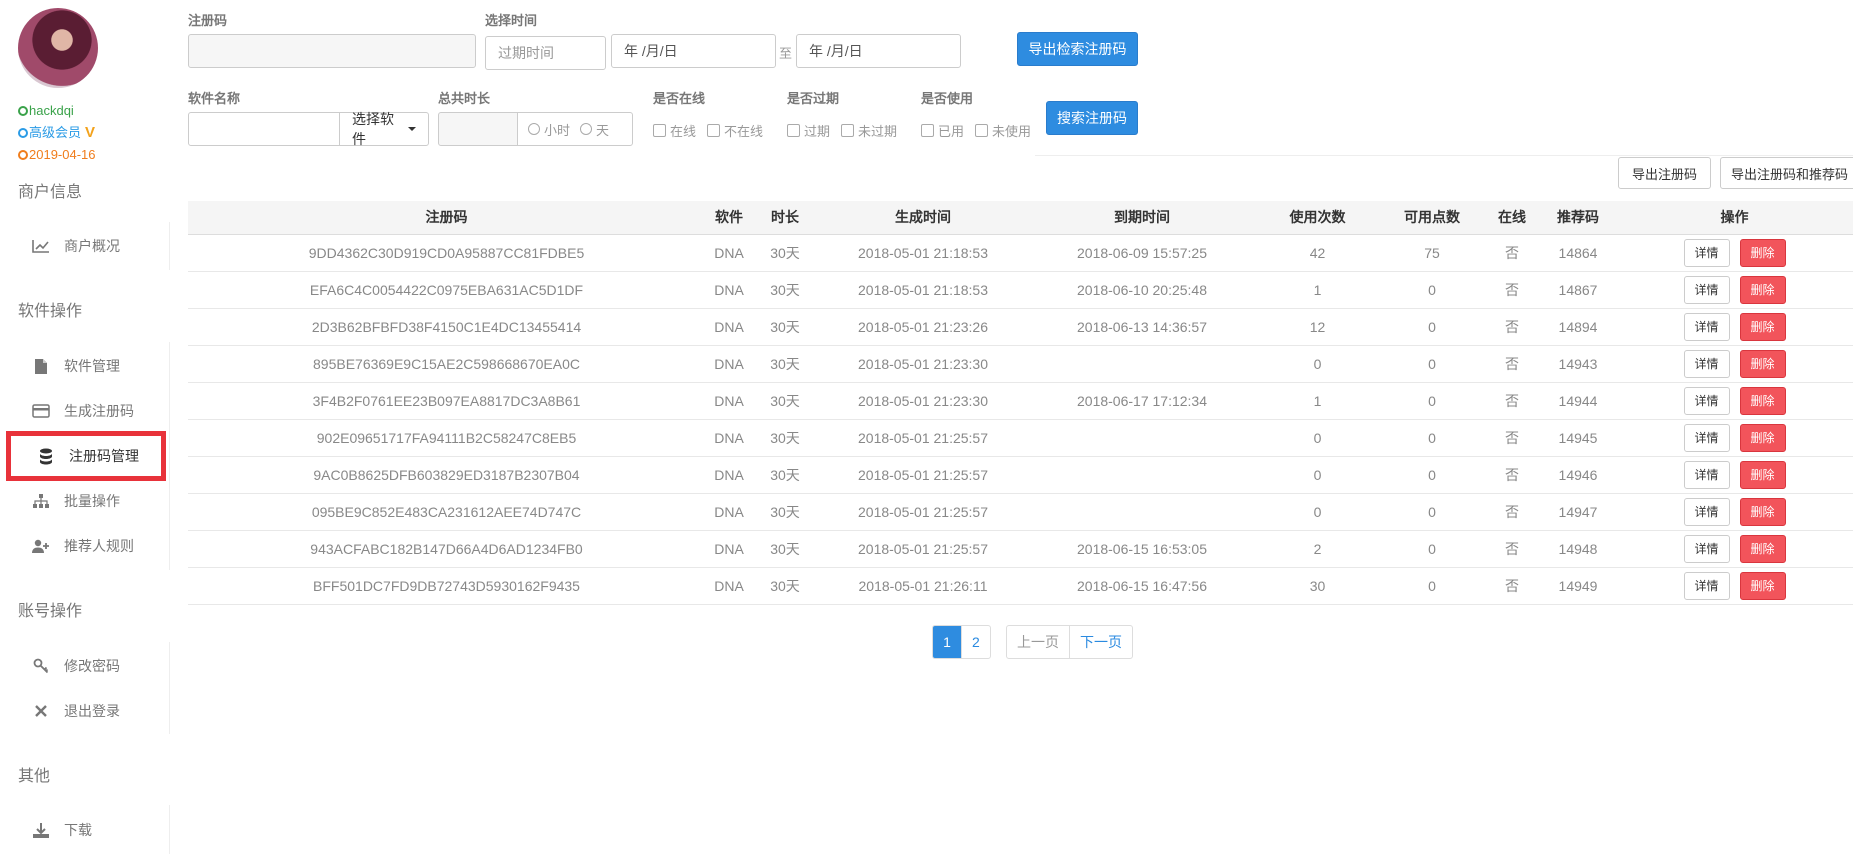  Describe the element at coordinates (869, 130) in the screenshot. I see `expired-no-checkbox: 未过期` at that location.